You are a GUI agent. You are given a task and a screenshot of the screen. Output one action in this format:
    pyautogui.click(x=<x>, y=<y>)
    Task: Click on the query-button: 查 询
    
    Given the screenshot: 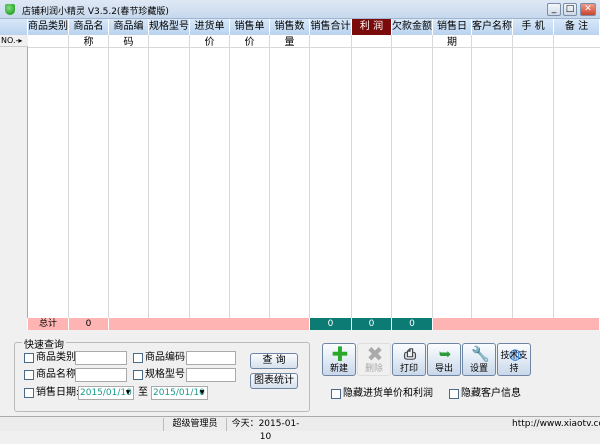 What is the action you would take?
    pyautogui.click(x=274, y=361)
    